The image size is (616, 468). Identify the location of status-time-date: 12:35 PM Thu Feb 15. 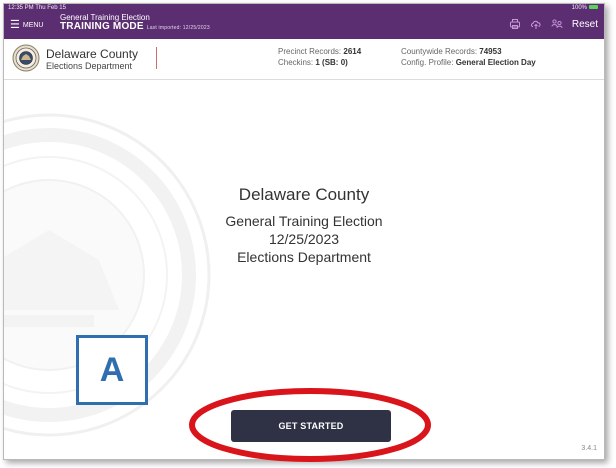
(37, 8).